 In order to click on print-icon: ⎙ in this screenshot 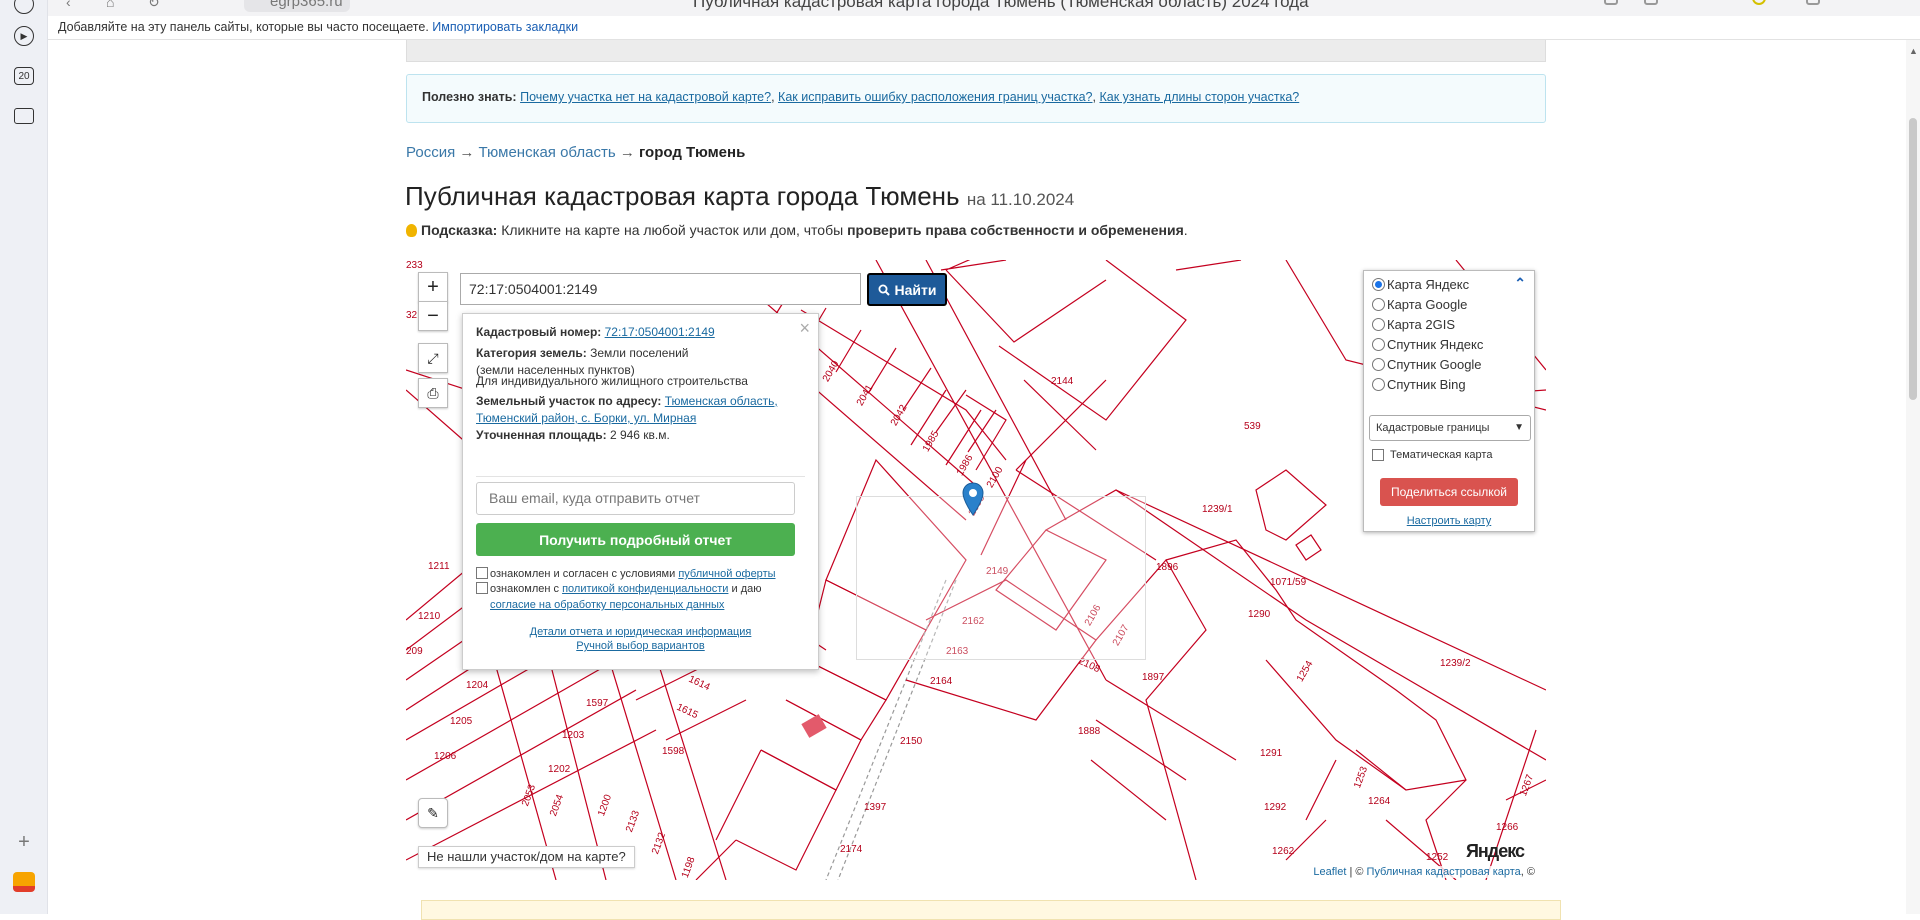, I will do `click(433, 393)`.